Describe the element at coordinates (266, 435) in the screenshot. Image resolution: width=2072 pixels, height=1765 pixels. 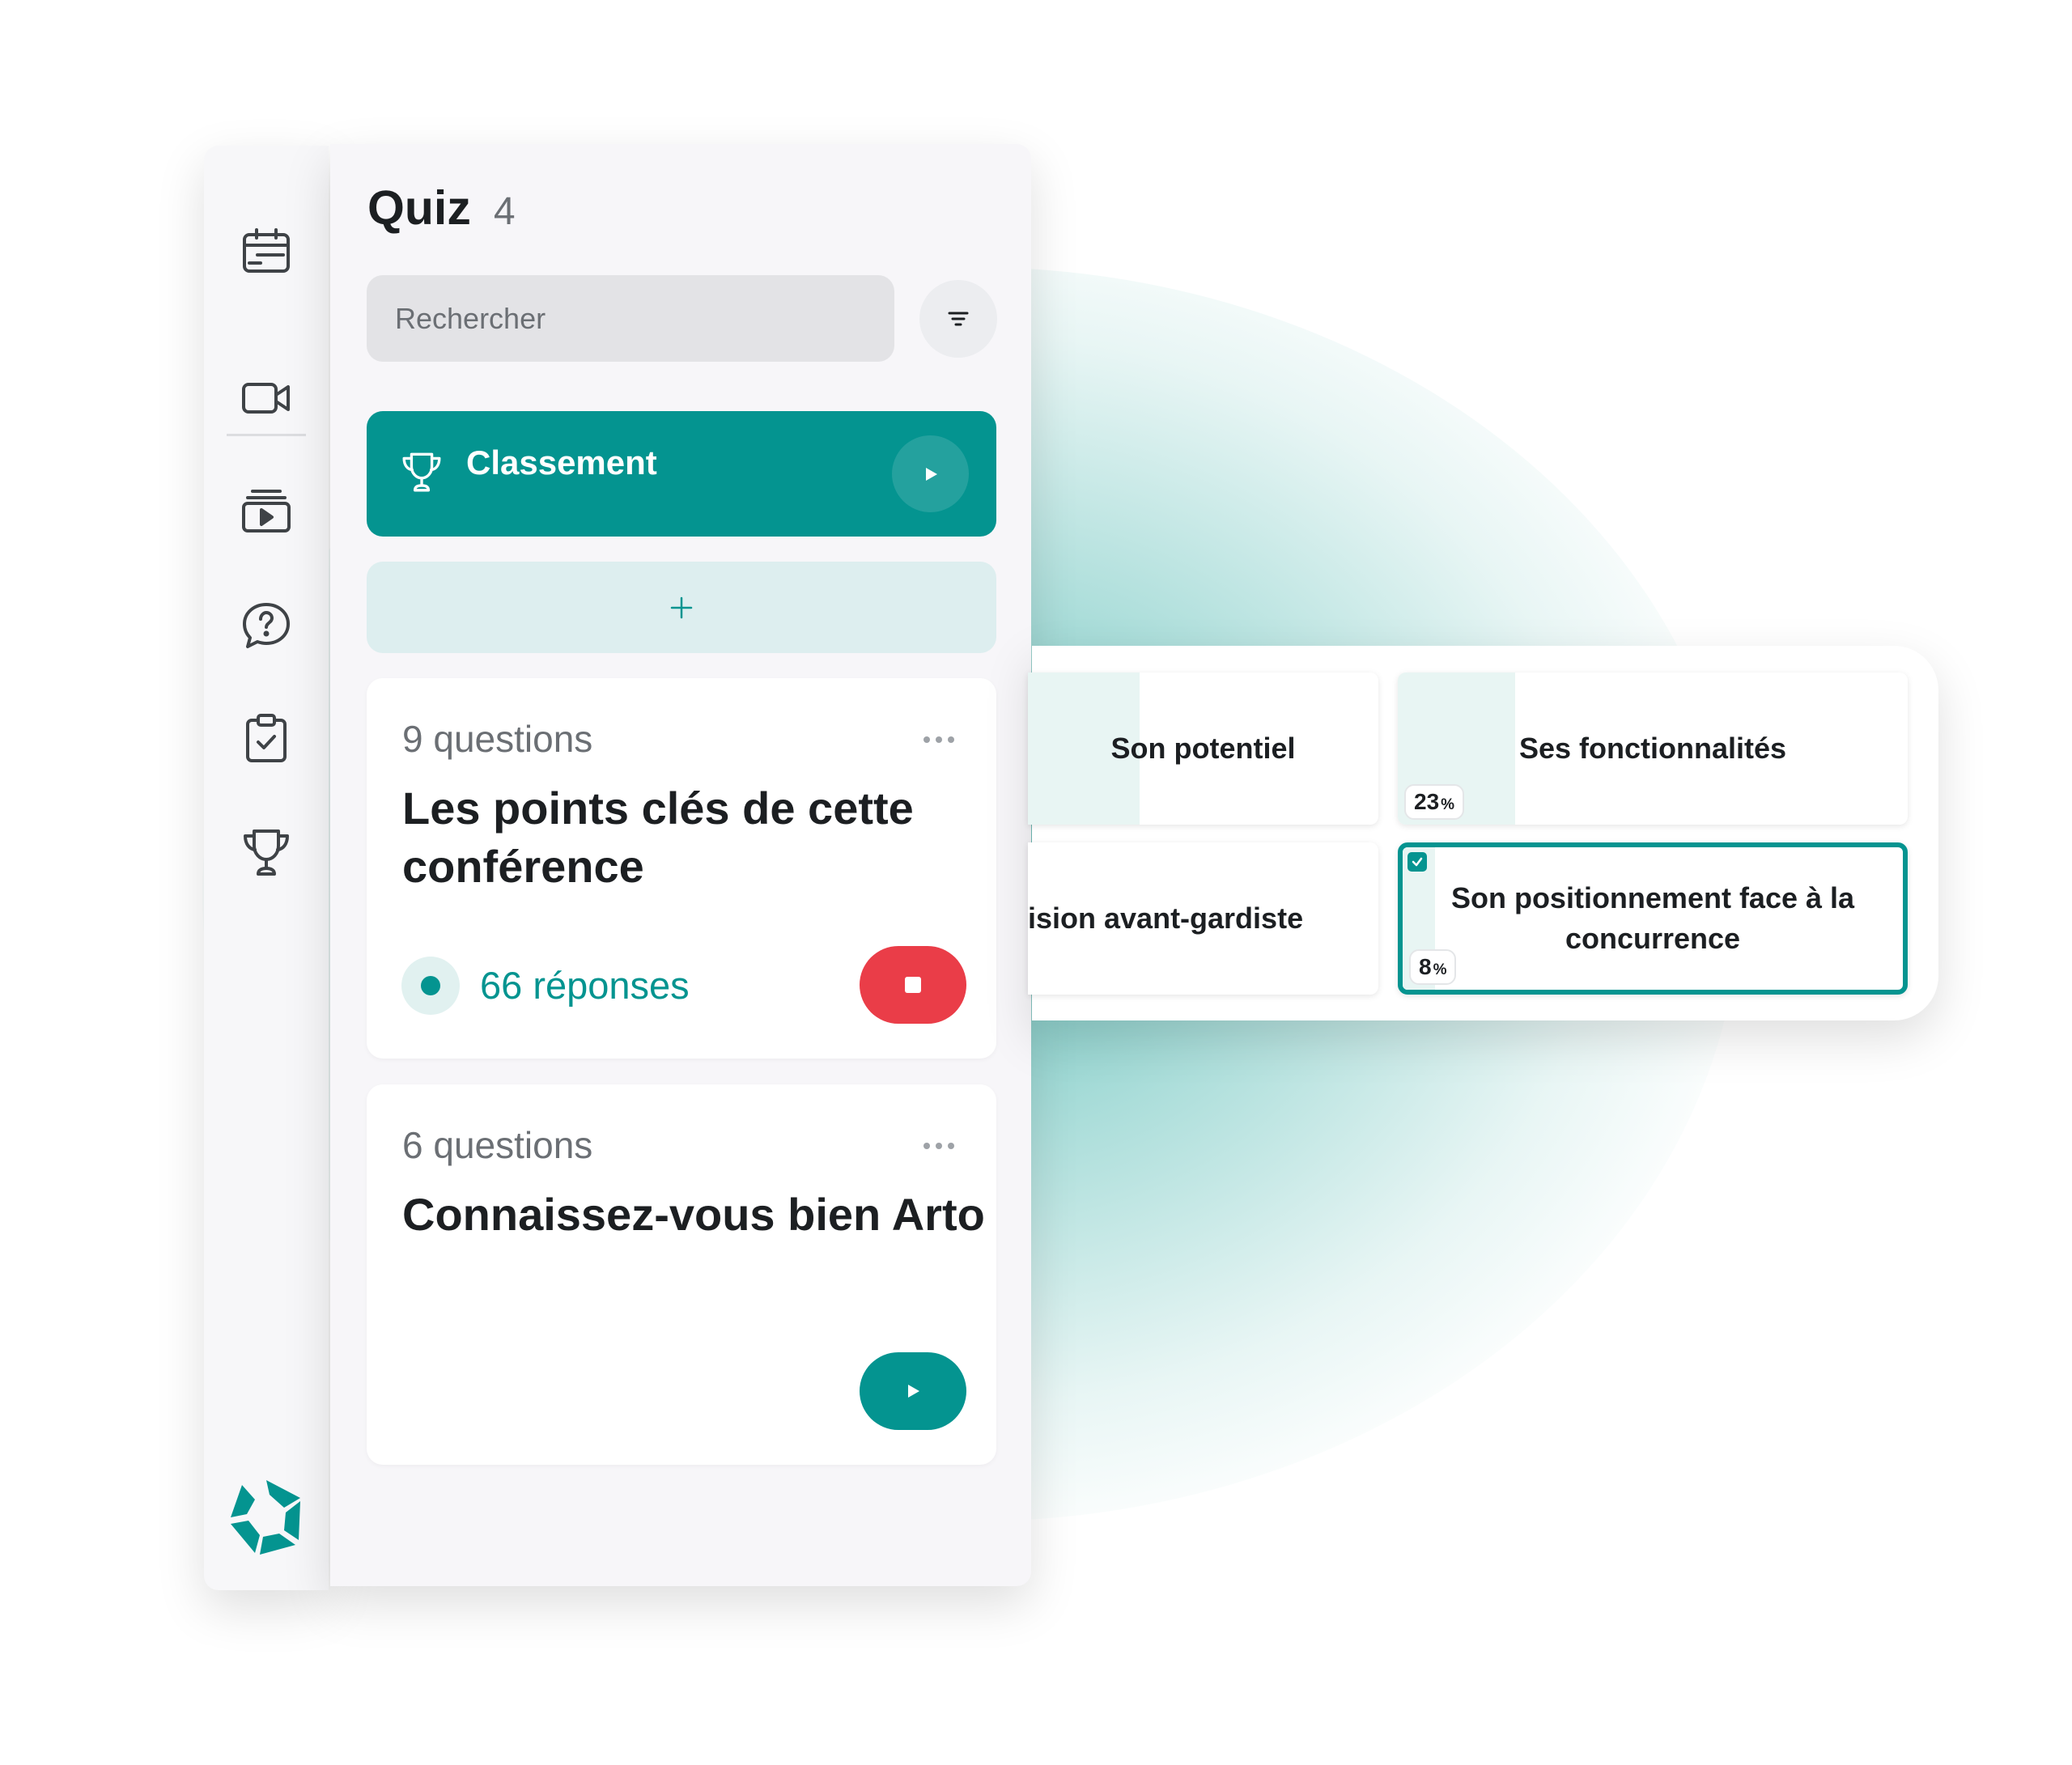
I see `sidebar-divider` at that location.